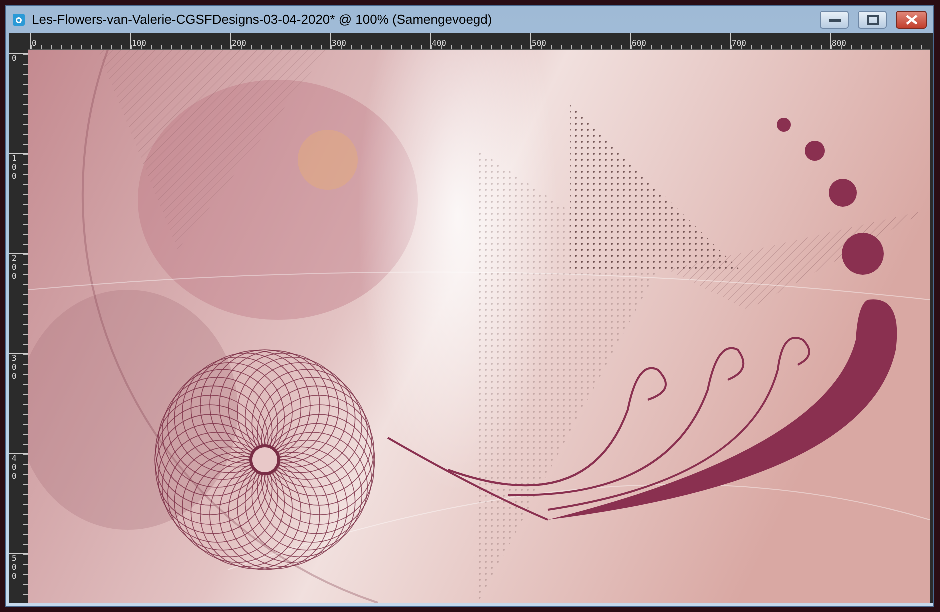 Image resolution: width=940 pixels, height=612 pixels. I want to click on close-button, so click(911, 19).